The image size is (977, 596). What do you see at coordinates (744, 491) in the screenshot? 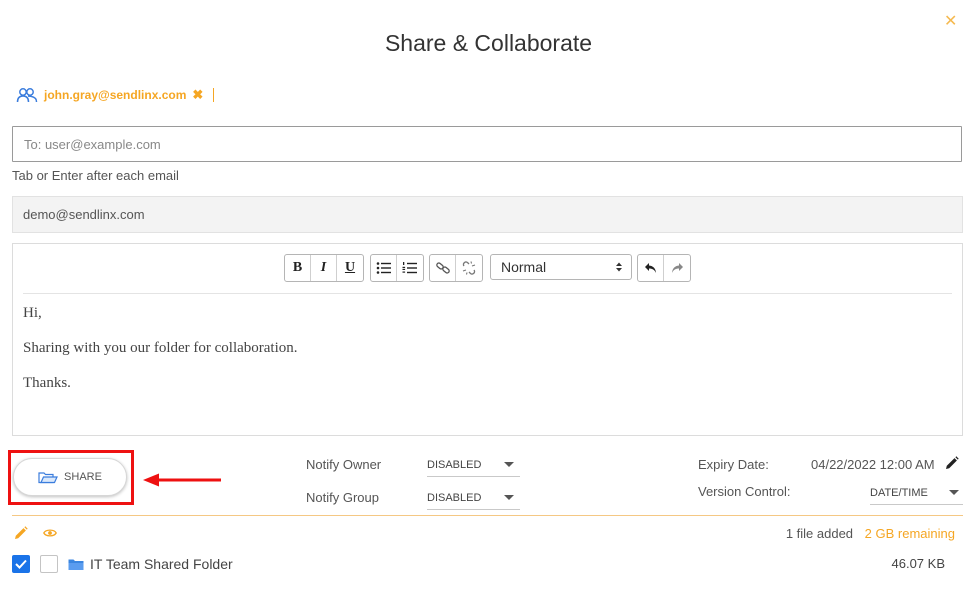
I see `version-control-label: Version Control:` at bounding box center [744, 491].